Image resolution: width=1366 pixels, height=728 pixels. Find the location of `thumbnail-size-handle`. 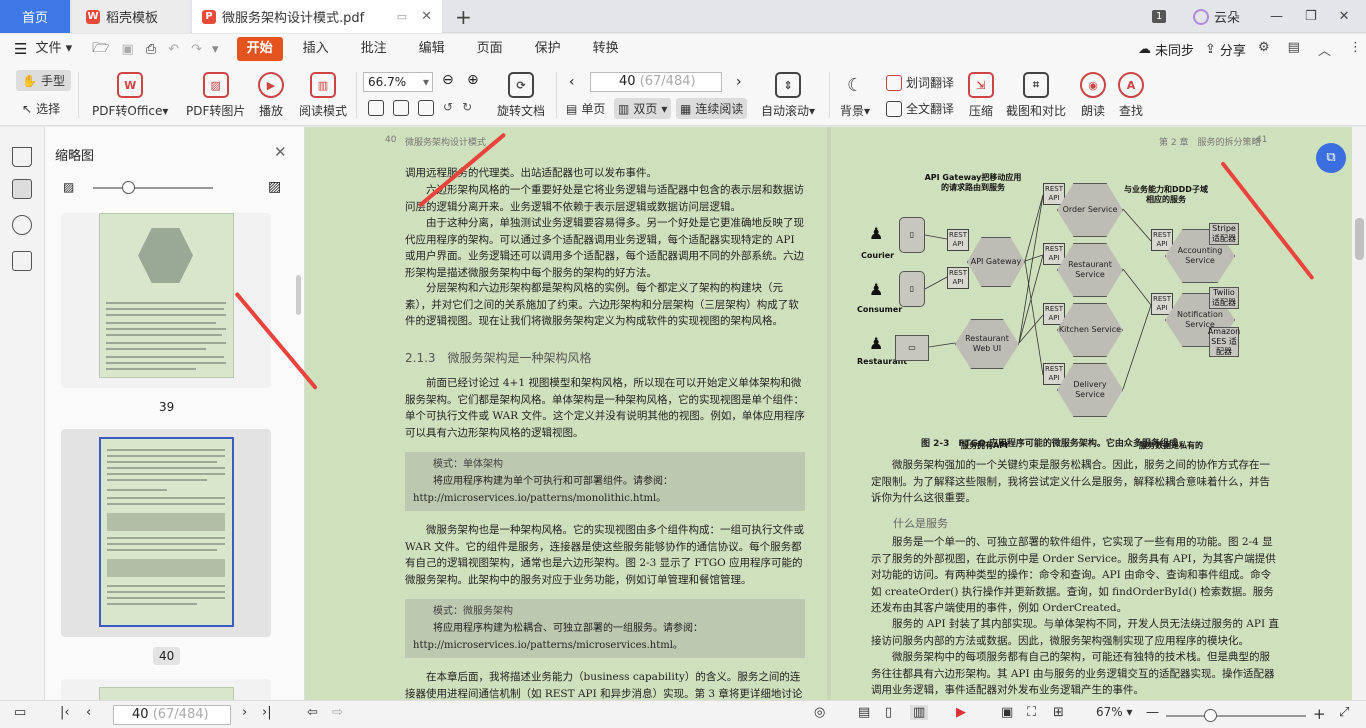

thumbnail-size-handle is located at coordinates (128, 187).